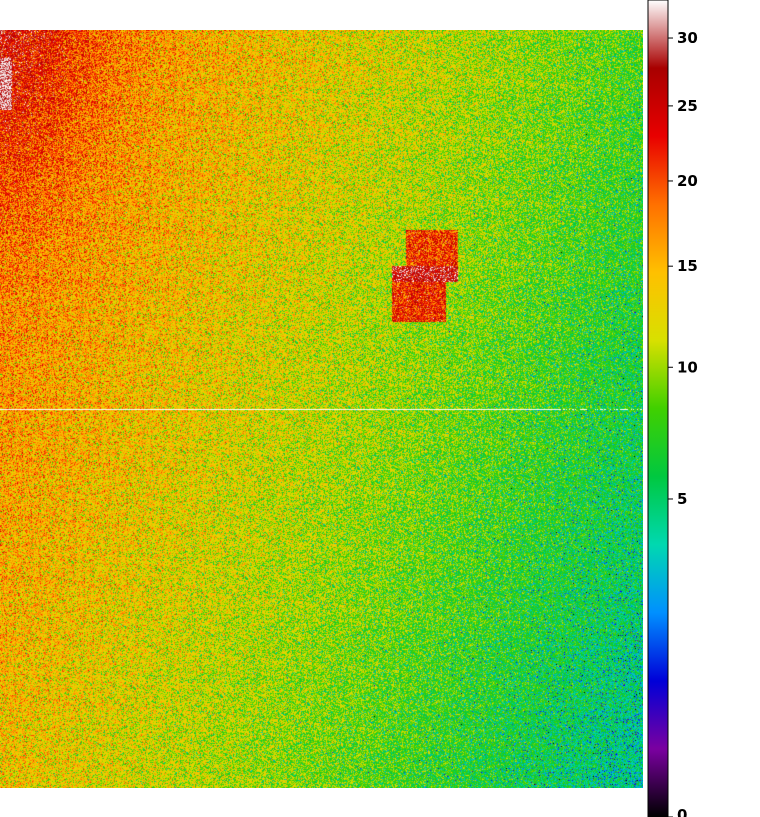 The image size is (760, 817). Describe the element at coordinates (682, 499) in the screenshot. I see `colorbar-tick-label: 5` at that location.